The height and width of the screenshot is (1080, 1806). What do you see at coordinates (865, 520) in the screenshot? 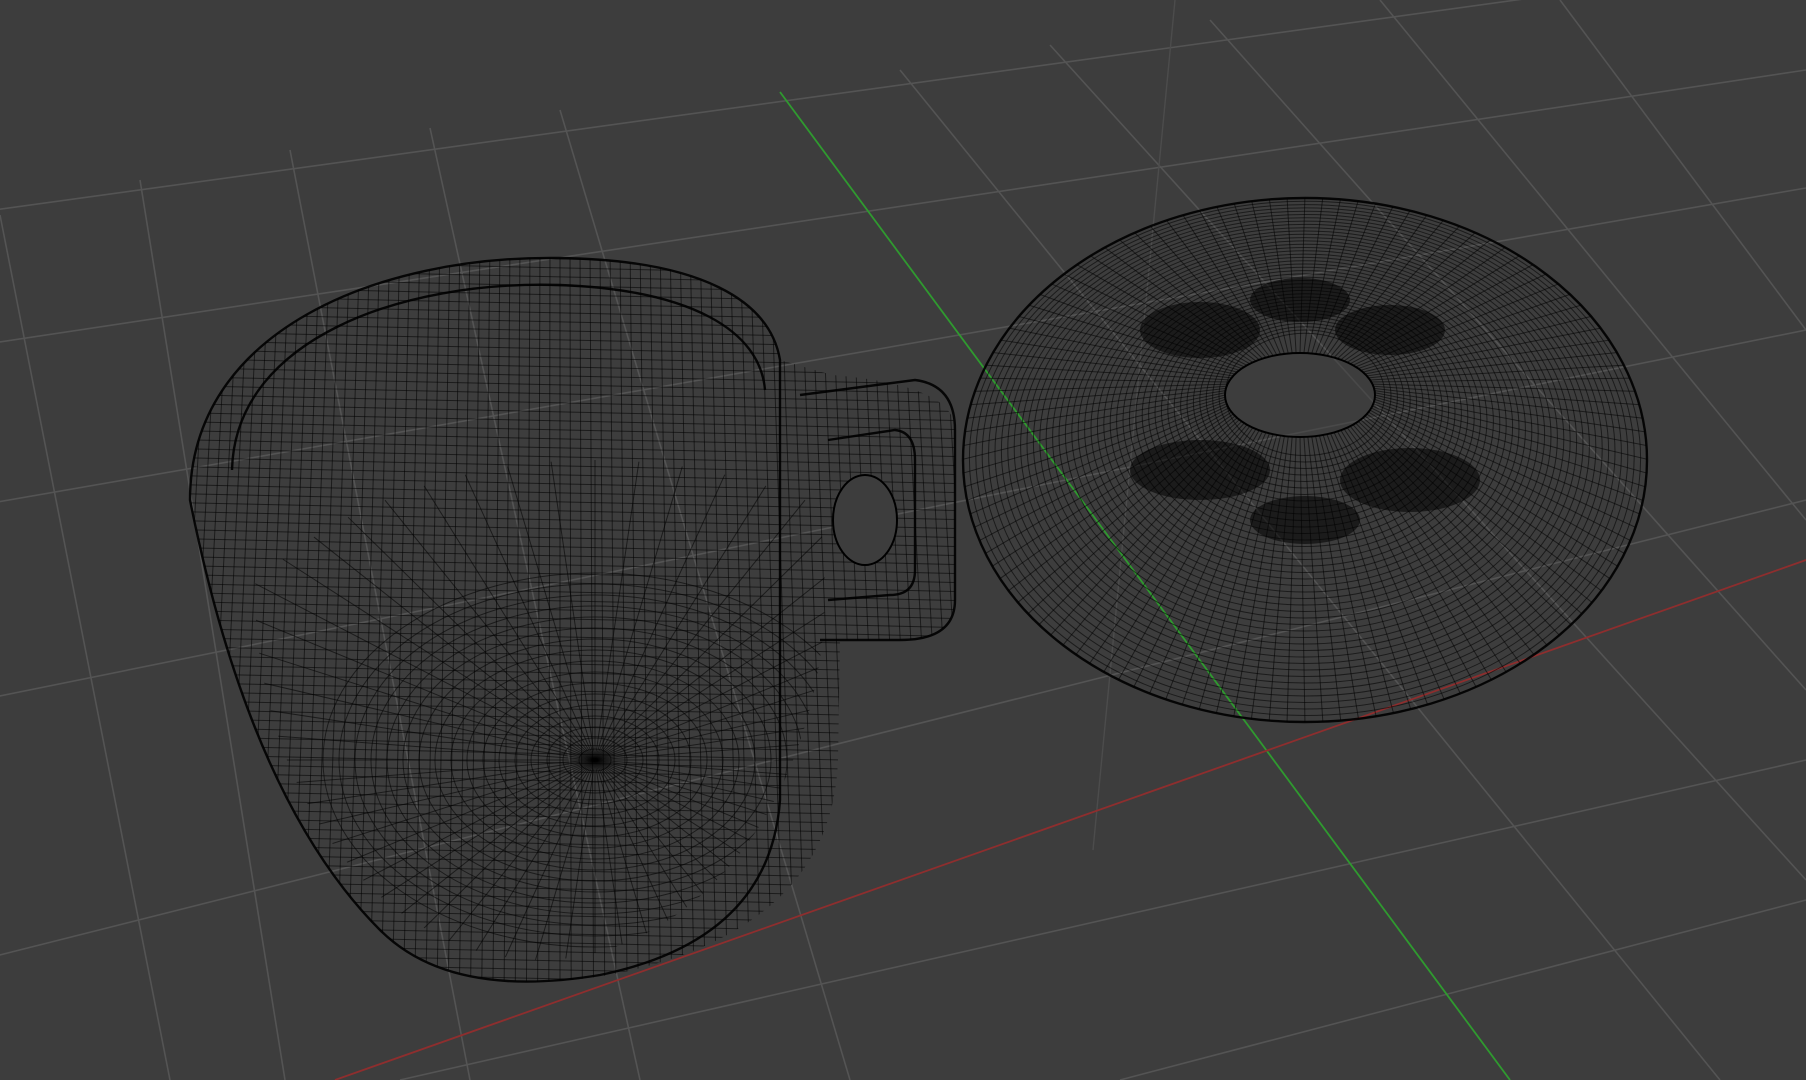
I see `mug-handle-hole` at bounding box center [865, 520].